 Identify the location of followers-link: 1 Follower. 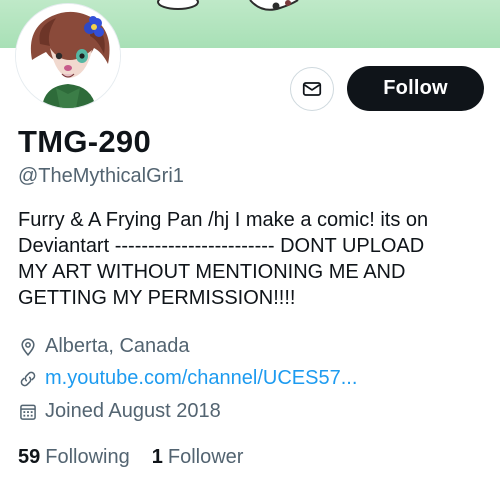
(198, 457).